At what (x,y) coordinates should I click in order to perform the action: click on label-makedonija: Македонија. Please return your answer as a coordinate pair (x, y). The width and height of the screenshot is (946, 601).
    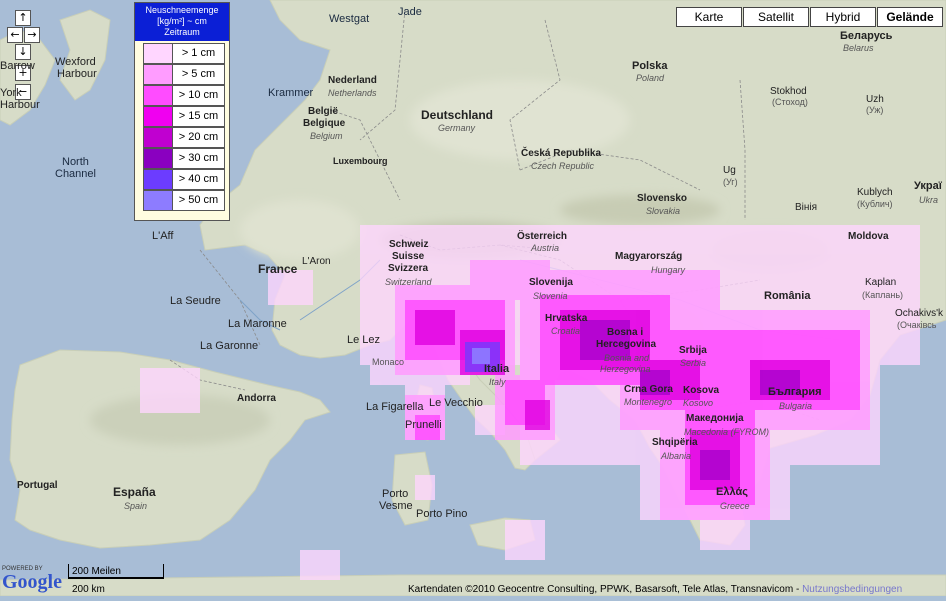
    Looking at the image, I should click on (715, 418).